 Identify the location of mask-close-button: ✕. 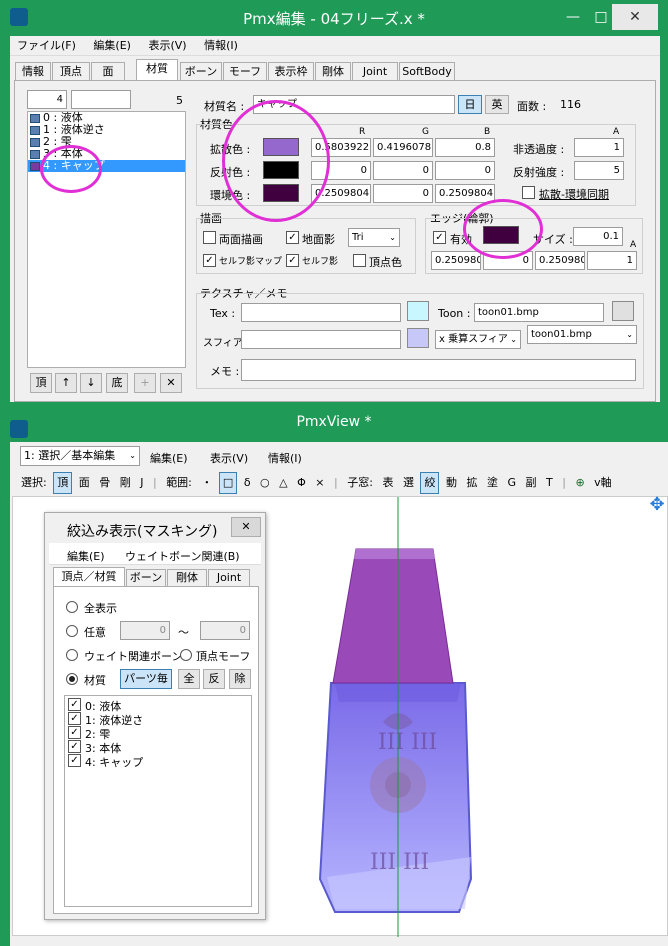
(246, 527).